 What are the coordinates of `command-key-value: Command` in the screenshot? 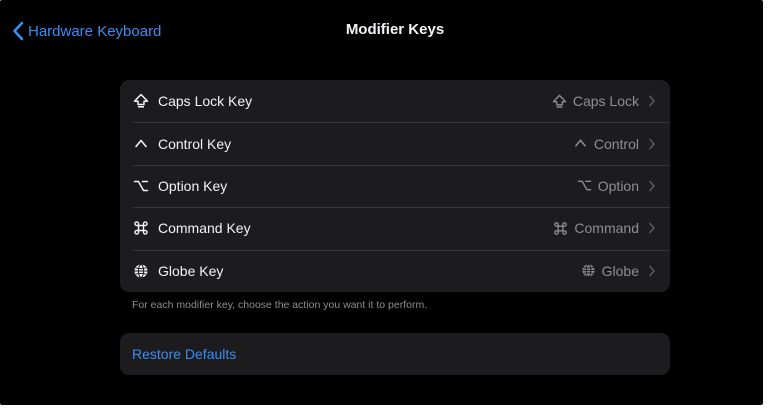 It's located at (604, 228).